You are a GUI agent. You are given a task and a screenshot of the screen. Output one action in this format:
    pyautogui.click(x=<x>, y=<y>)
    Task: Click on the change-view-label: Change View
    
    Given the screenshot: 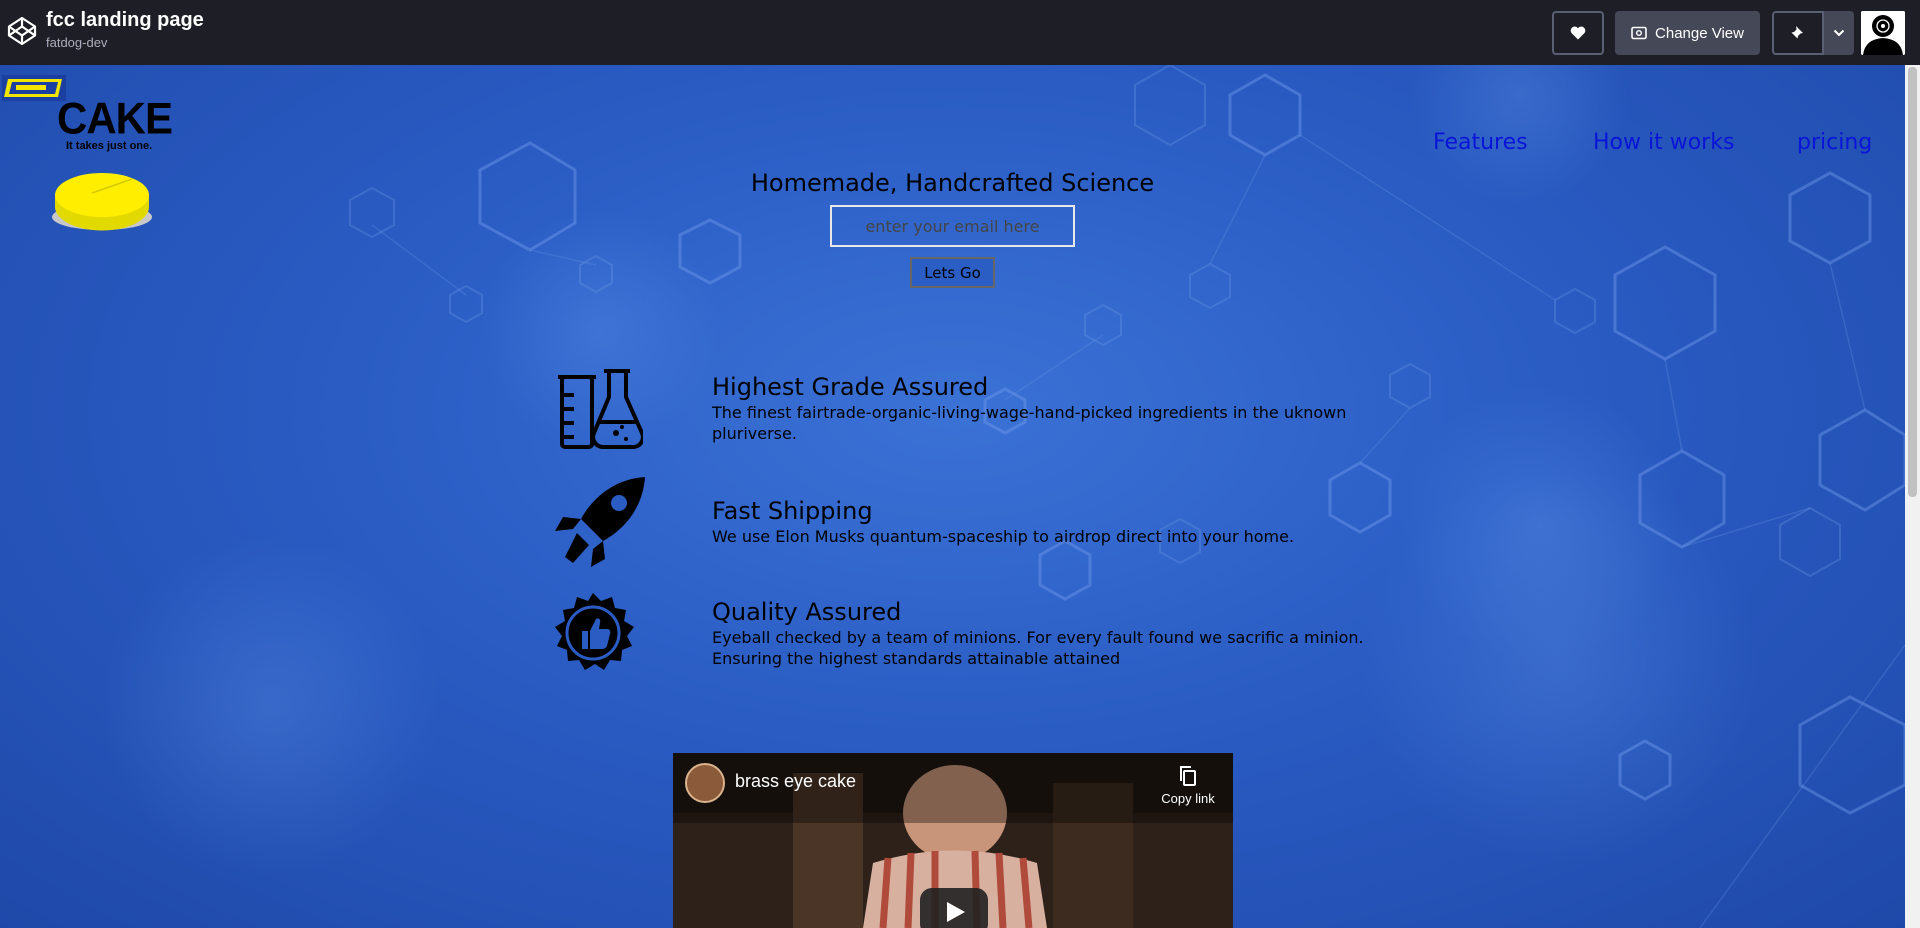 What is the action you would take?
    pyautogui.click(x=1699, y=33)
    